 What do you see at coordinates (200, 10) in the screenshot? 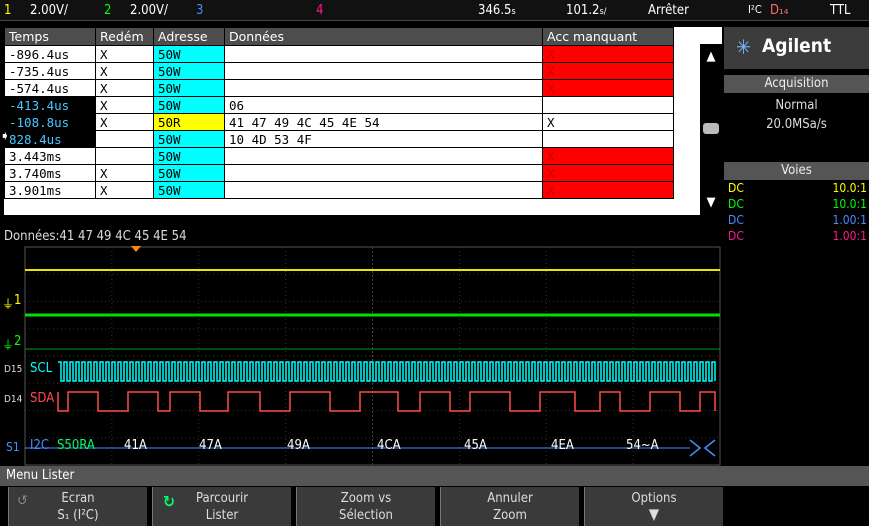
I see `ch3-number: 3` at bounding box center [200, 10].